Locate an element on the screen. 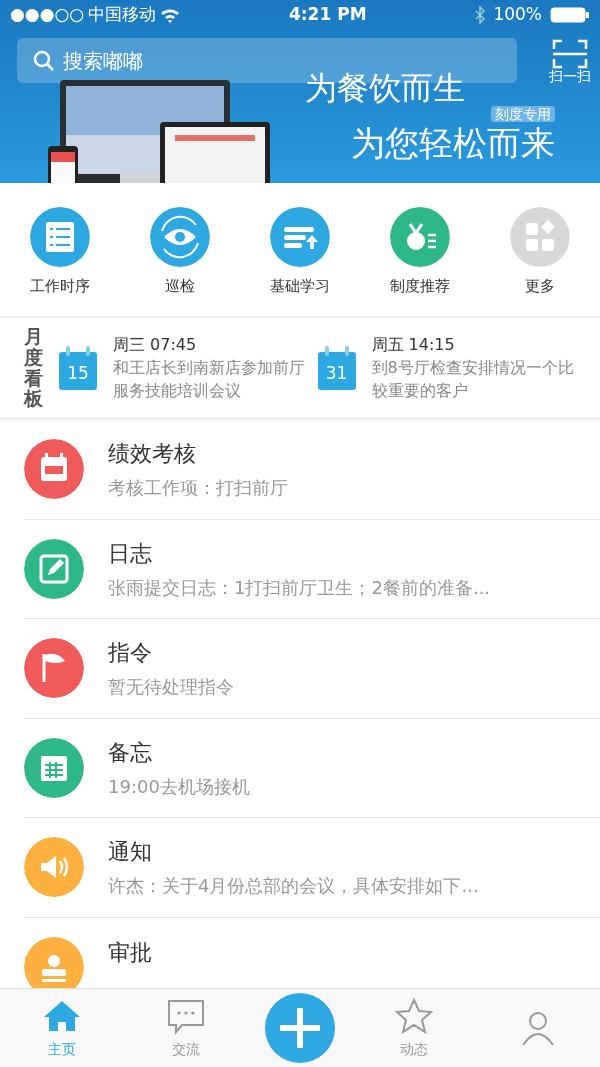  event-description: 和王店长到南新店参加前厅服务技能培训会议 is located at coordinates (209, 379).